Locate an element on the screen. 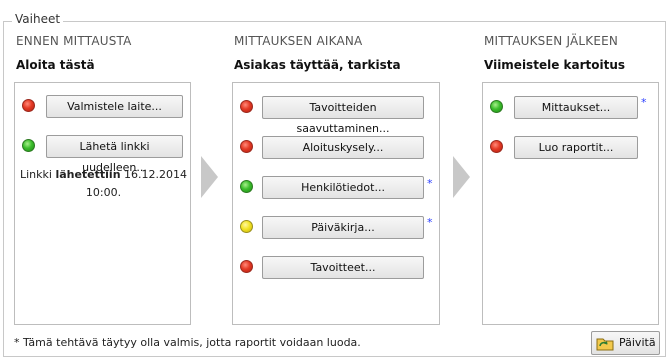 This screenshot has width=671, height=360. column-subheading-after: Viimeistele kartoitus is located at coordinates (555, 65).